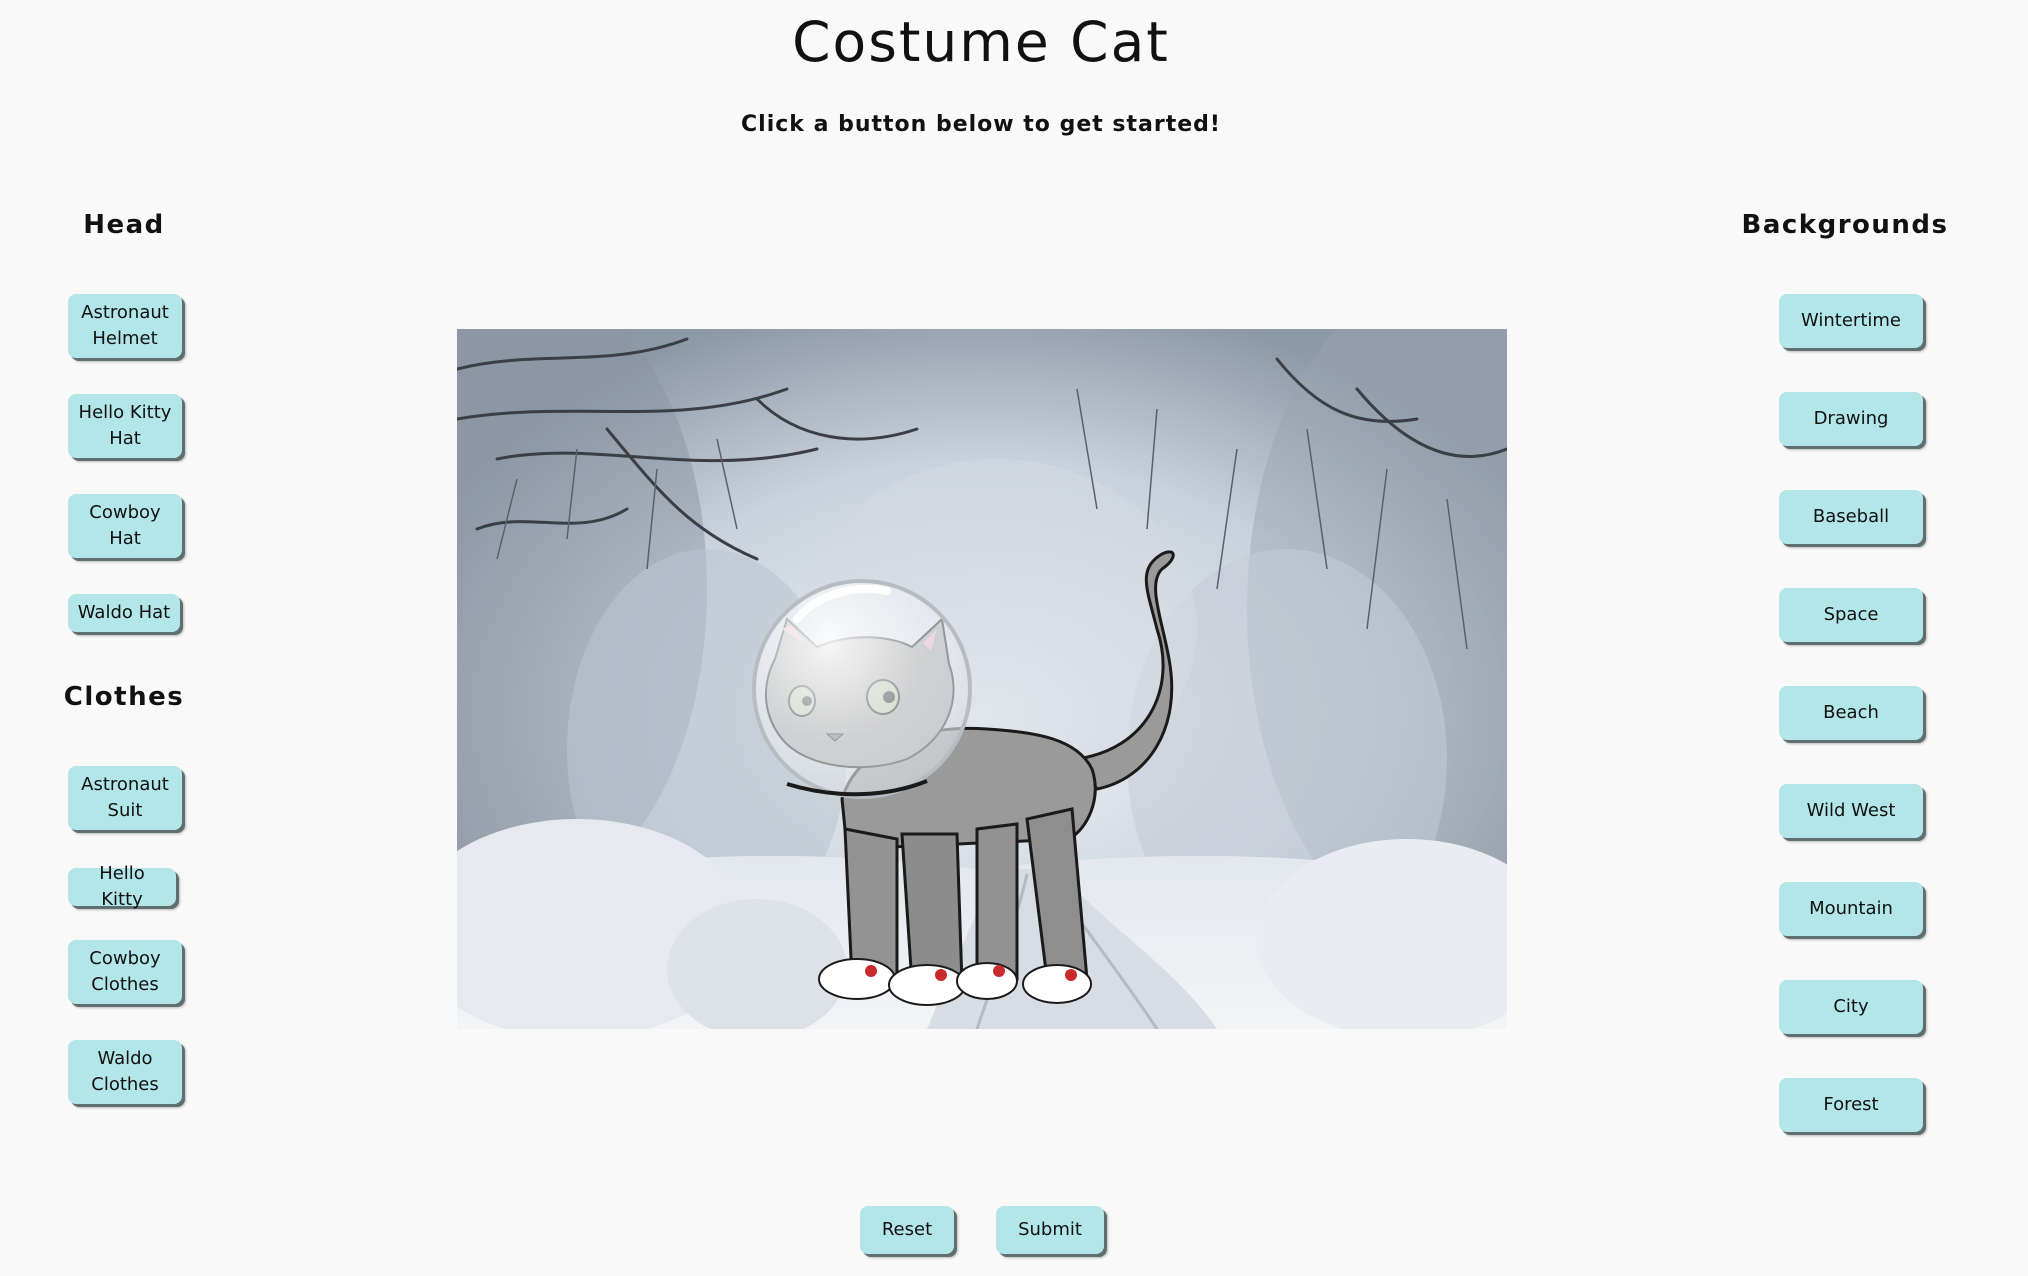 This screenshot has width=2028, height=1276. I want to click on drawing-label: Drawing, so click(1851, 418).